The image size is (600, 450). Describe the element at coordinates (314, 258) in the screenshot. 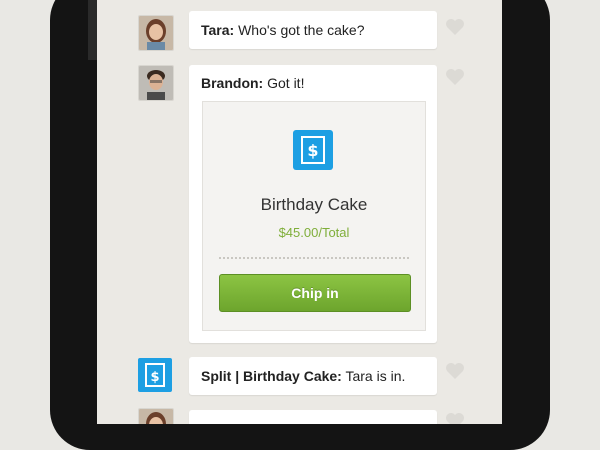

I see `receipt-divider` at that location.